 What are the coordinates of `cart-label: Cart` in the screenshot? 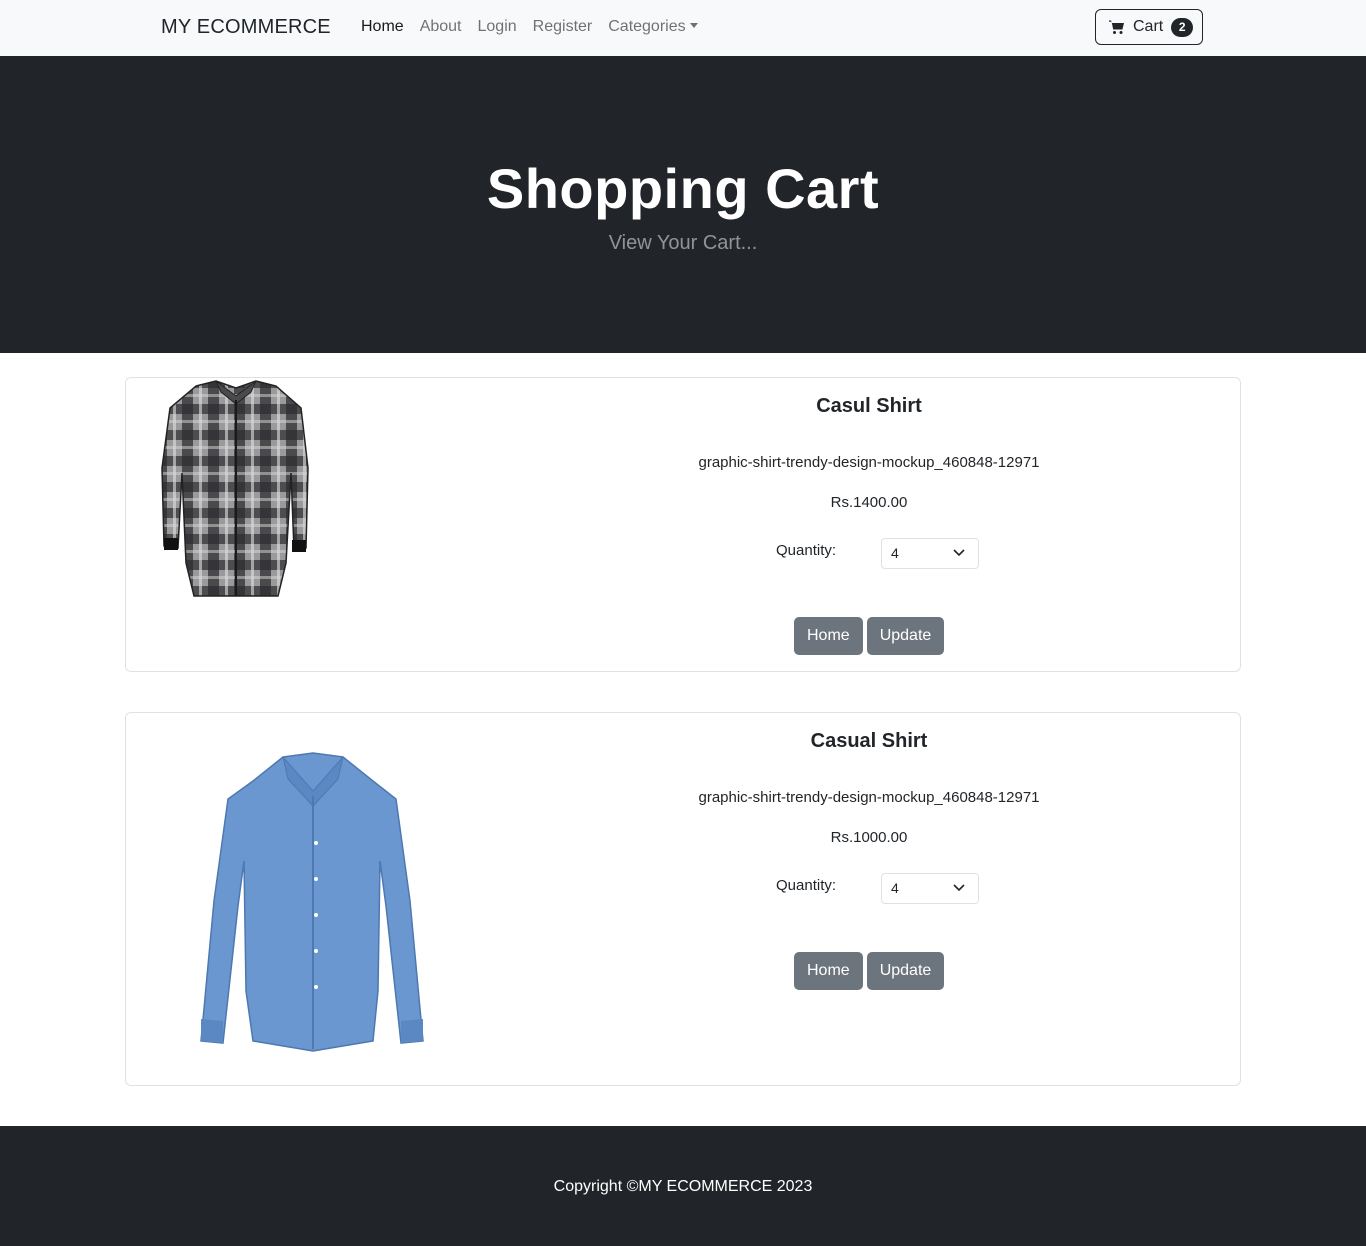 It's located at (1148, 26).